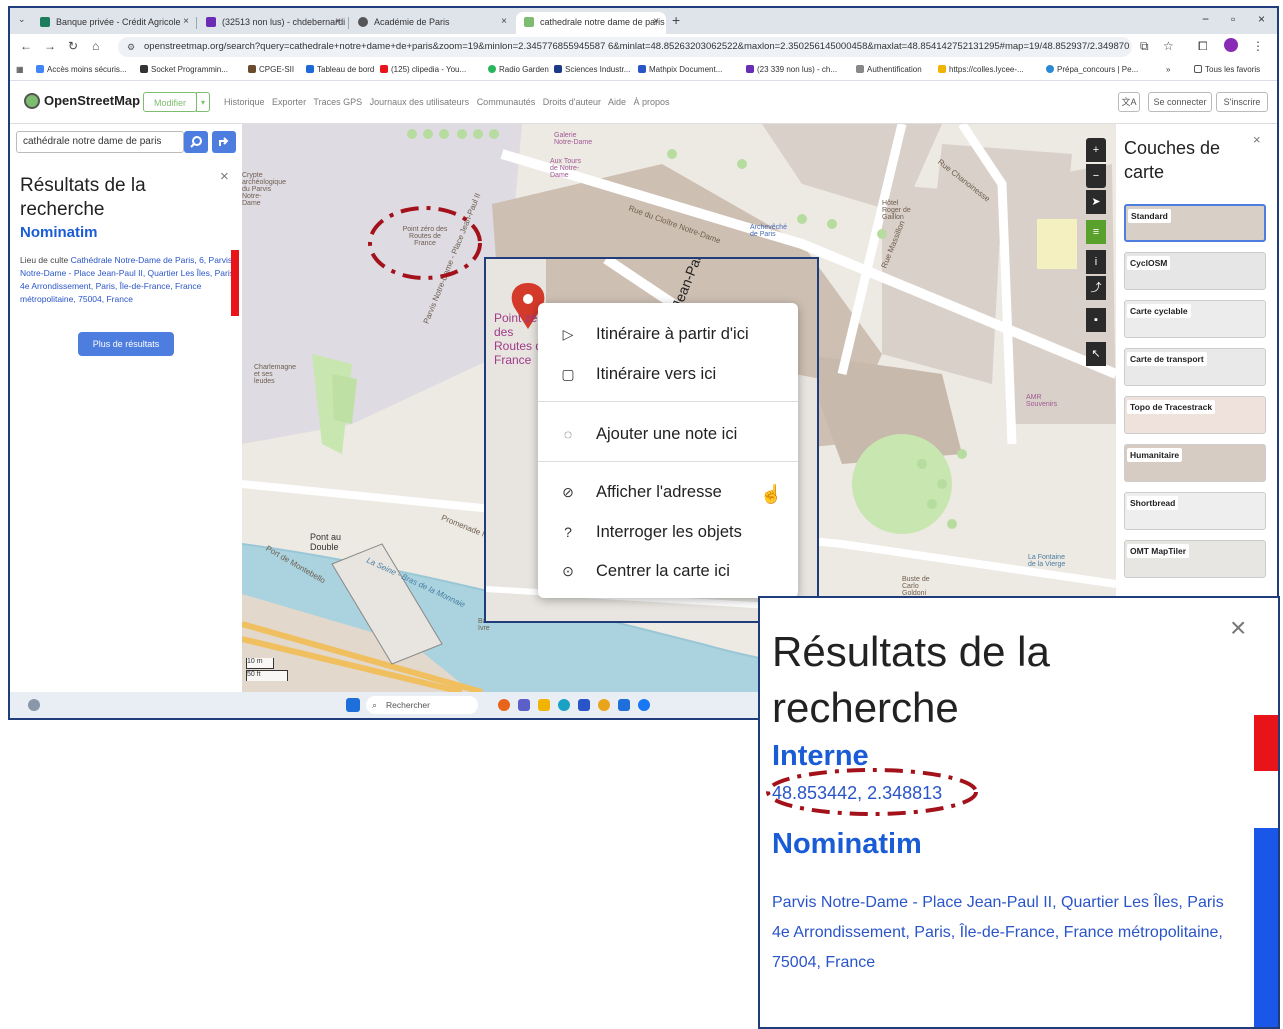 The width and height of the screenshot is (1283, 1029). Describe the element at coordinates (1238, 628) in the screenshot. I see `inset-close-icon: ×` at that location.